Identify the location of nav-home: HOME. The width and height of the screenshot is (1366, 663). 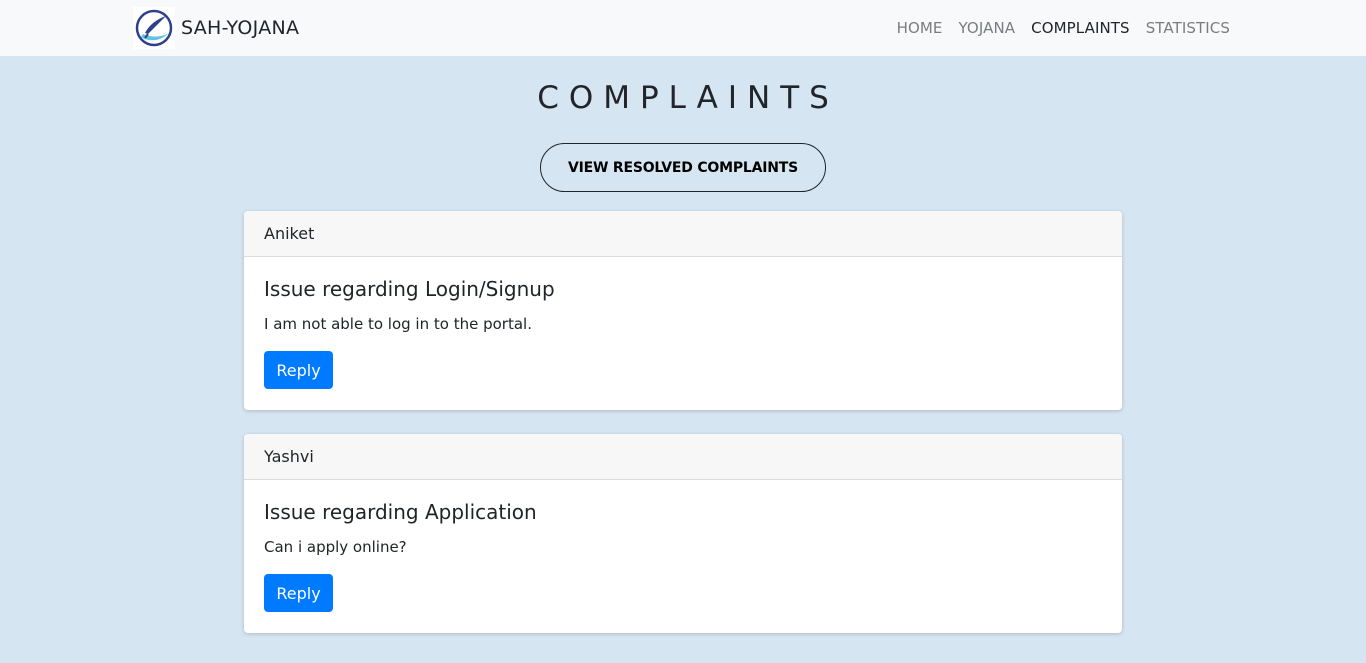
(920, 28).